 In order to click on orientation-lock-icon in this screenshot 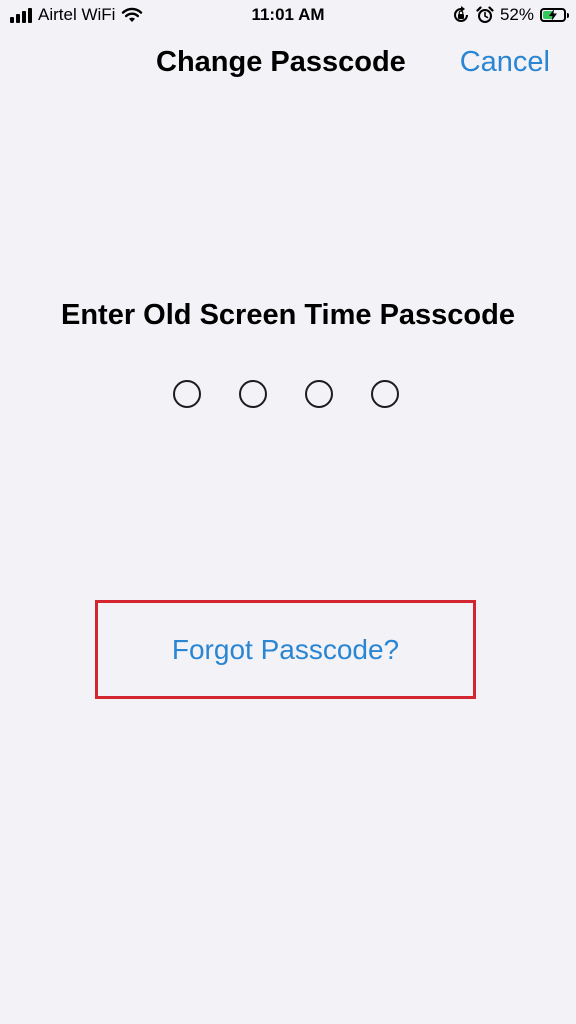, I will do `click(461, 14)`.